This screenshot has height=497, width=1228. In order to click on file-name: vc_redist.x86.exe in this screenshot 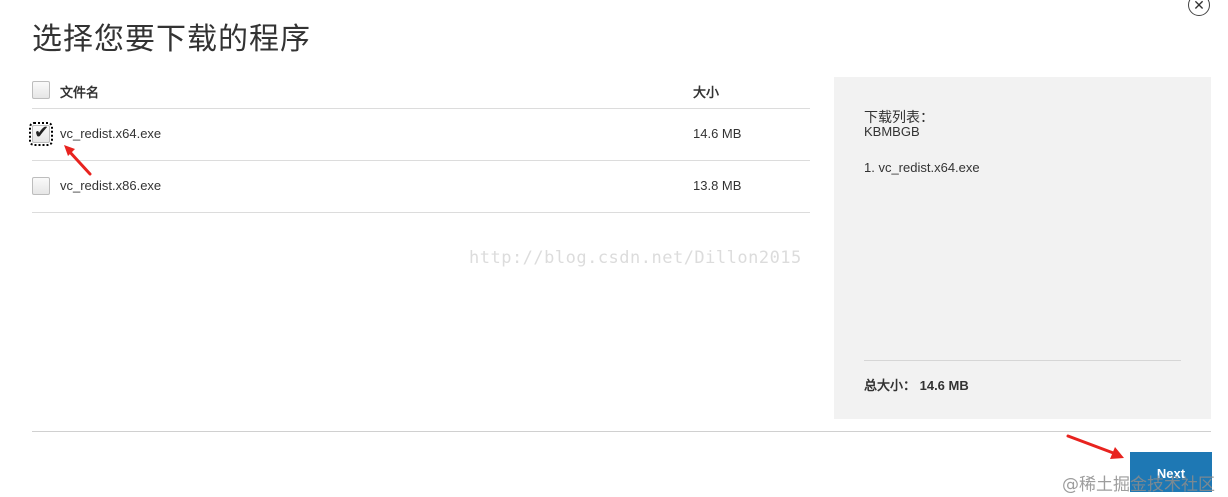, I will do `click(111, 185)`.